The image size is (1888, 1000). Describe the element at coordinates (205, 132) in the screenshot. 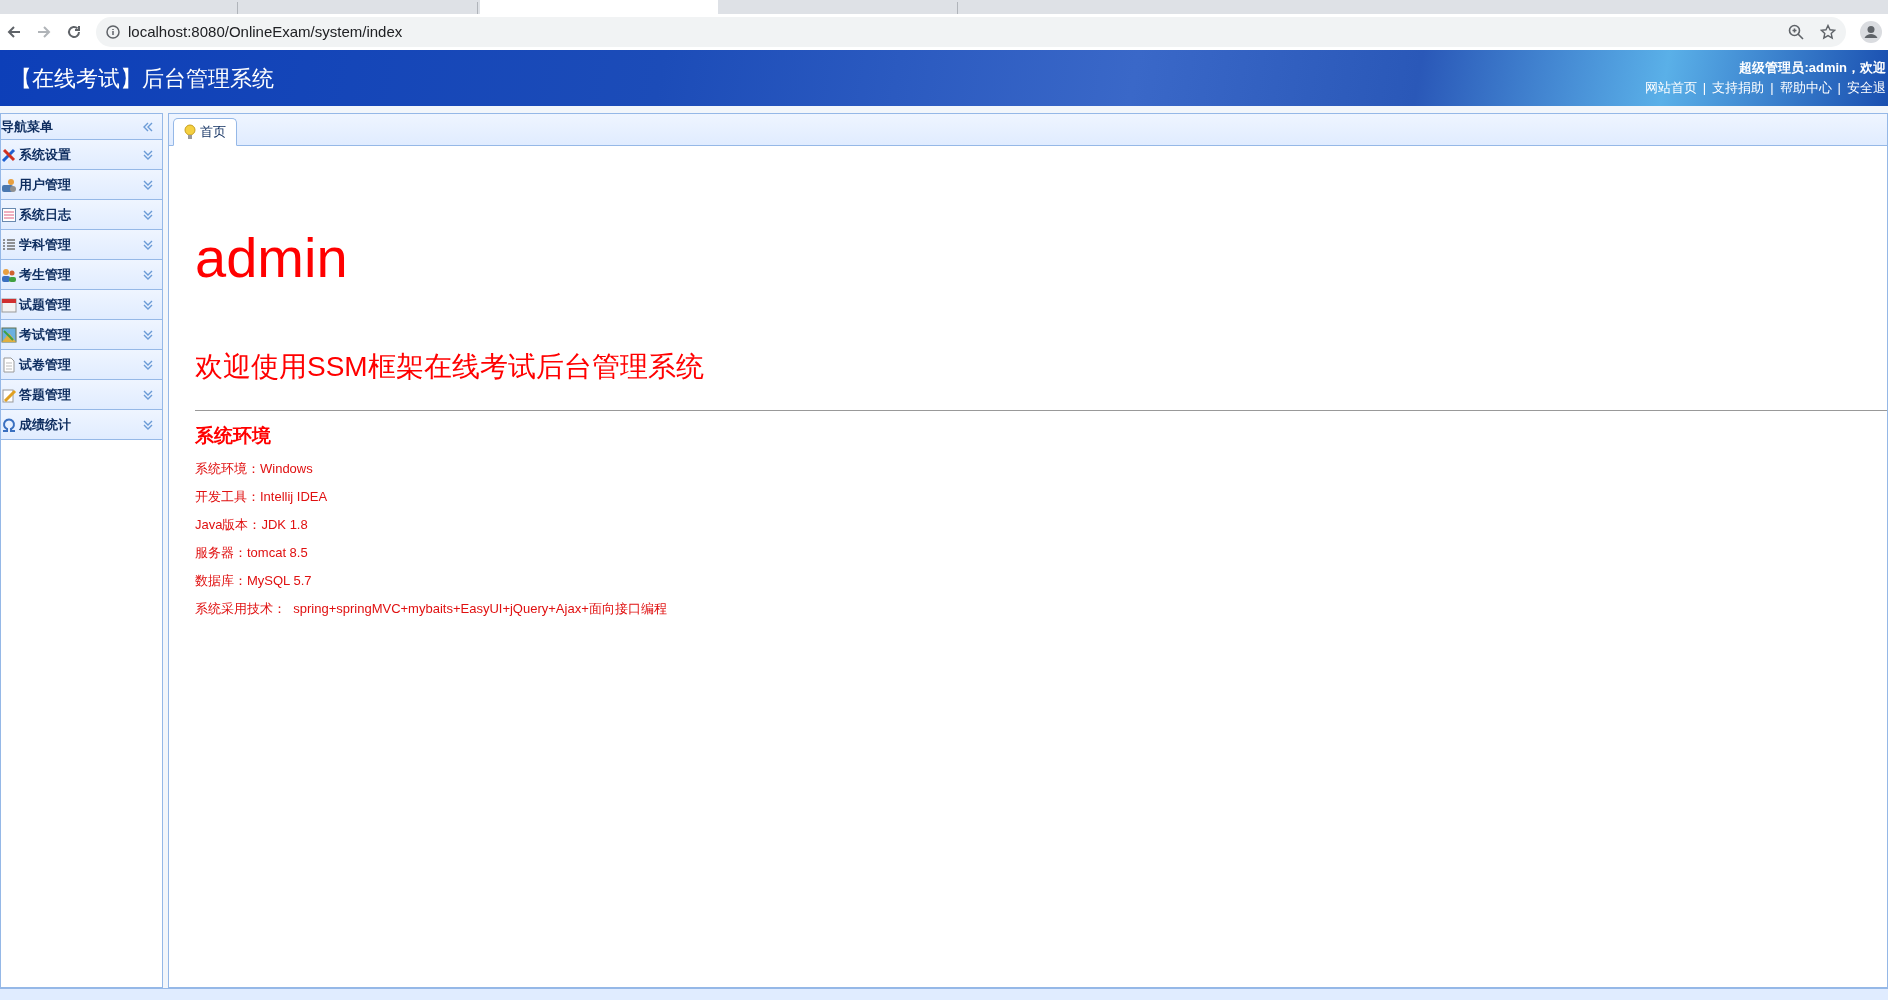

I see `page-tab: 首页` at that location.